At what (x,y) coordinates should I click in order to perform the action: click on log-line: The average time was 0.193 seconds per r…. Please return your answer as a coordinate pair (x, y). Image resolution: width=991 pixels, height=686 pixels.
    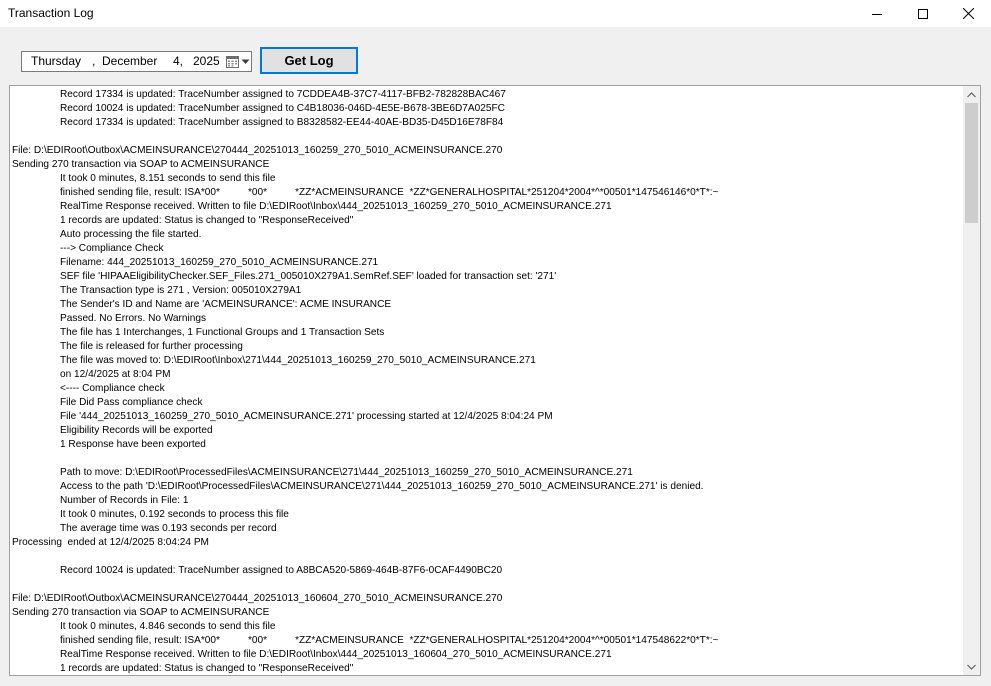
    Looking at the image, I should click on (168, 528).